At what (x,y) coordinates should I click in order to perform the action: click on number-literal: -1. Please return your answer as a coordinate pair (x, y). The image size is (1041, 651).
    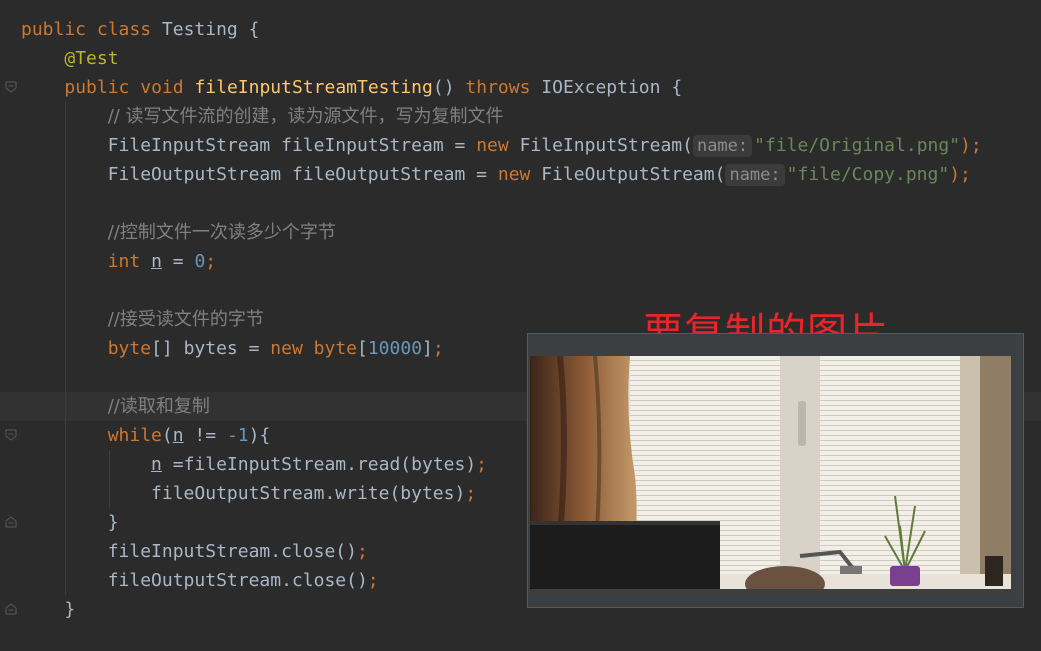
    Looking at the image, I should click on (237, 435).